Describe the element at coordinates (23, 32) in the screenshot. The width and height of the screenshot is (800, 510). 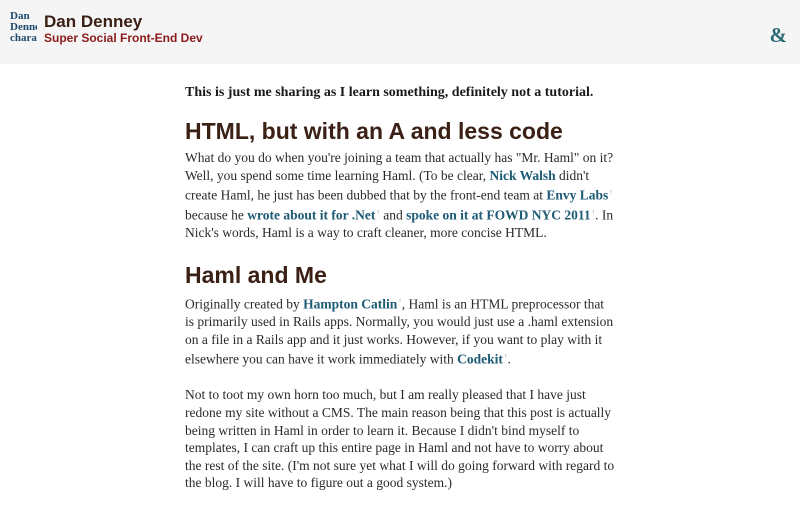
I see `avatar: Dan Denney character` at that location.